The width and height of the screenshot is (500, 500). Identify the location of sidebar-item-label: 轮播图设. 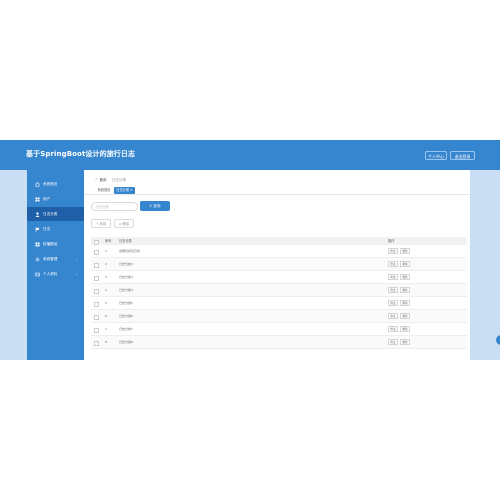
(50, 243).